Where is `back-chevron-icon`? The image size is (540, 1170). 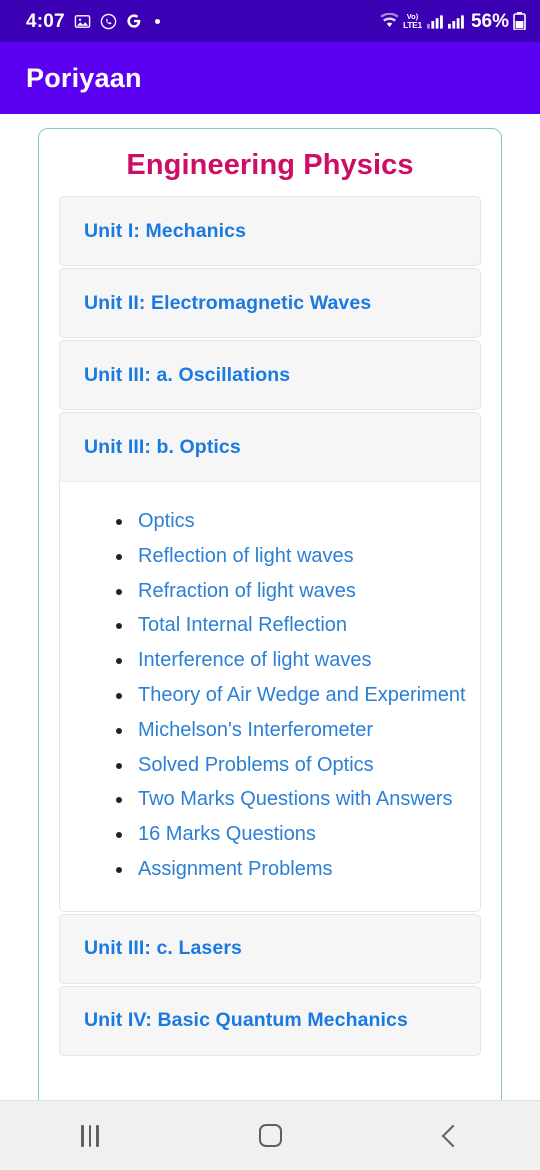
back-chevron-icon is located at coordinates (452, 1135).